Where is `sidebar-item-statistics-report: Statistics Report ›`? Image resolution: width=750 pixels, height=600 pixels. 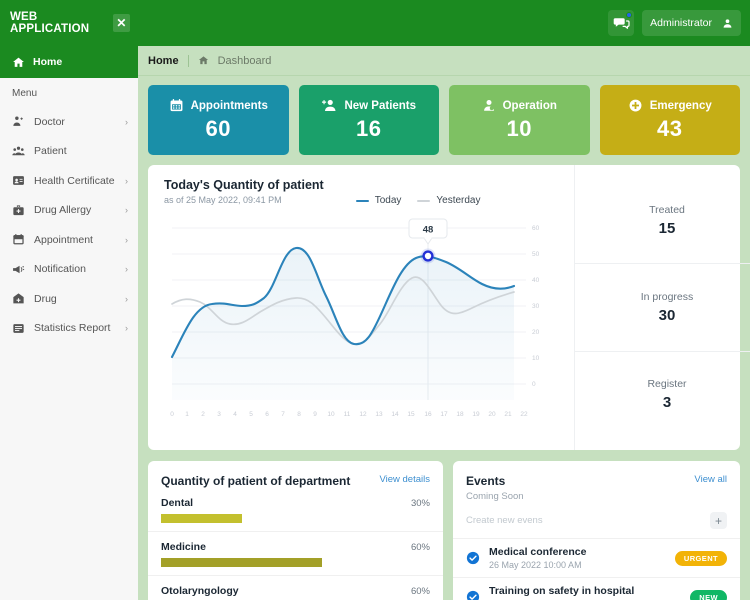 sidebar-item-statistics-report: Statistics Report › is located at coordinates (69, 329).